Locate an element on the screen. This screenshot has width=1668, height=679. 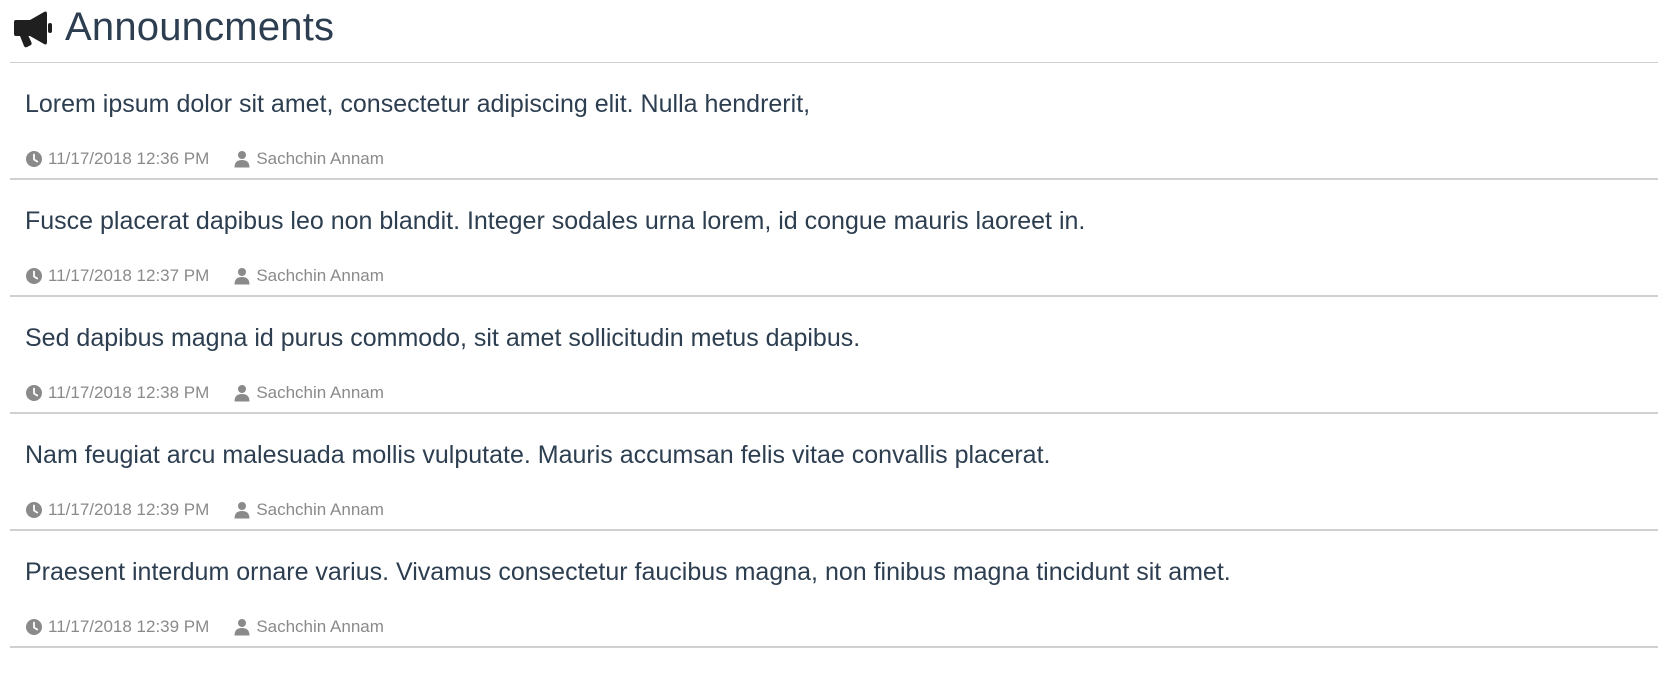
page-title: Announcments is located at coordinates (200, 27).